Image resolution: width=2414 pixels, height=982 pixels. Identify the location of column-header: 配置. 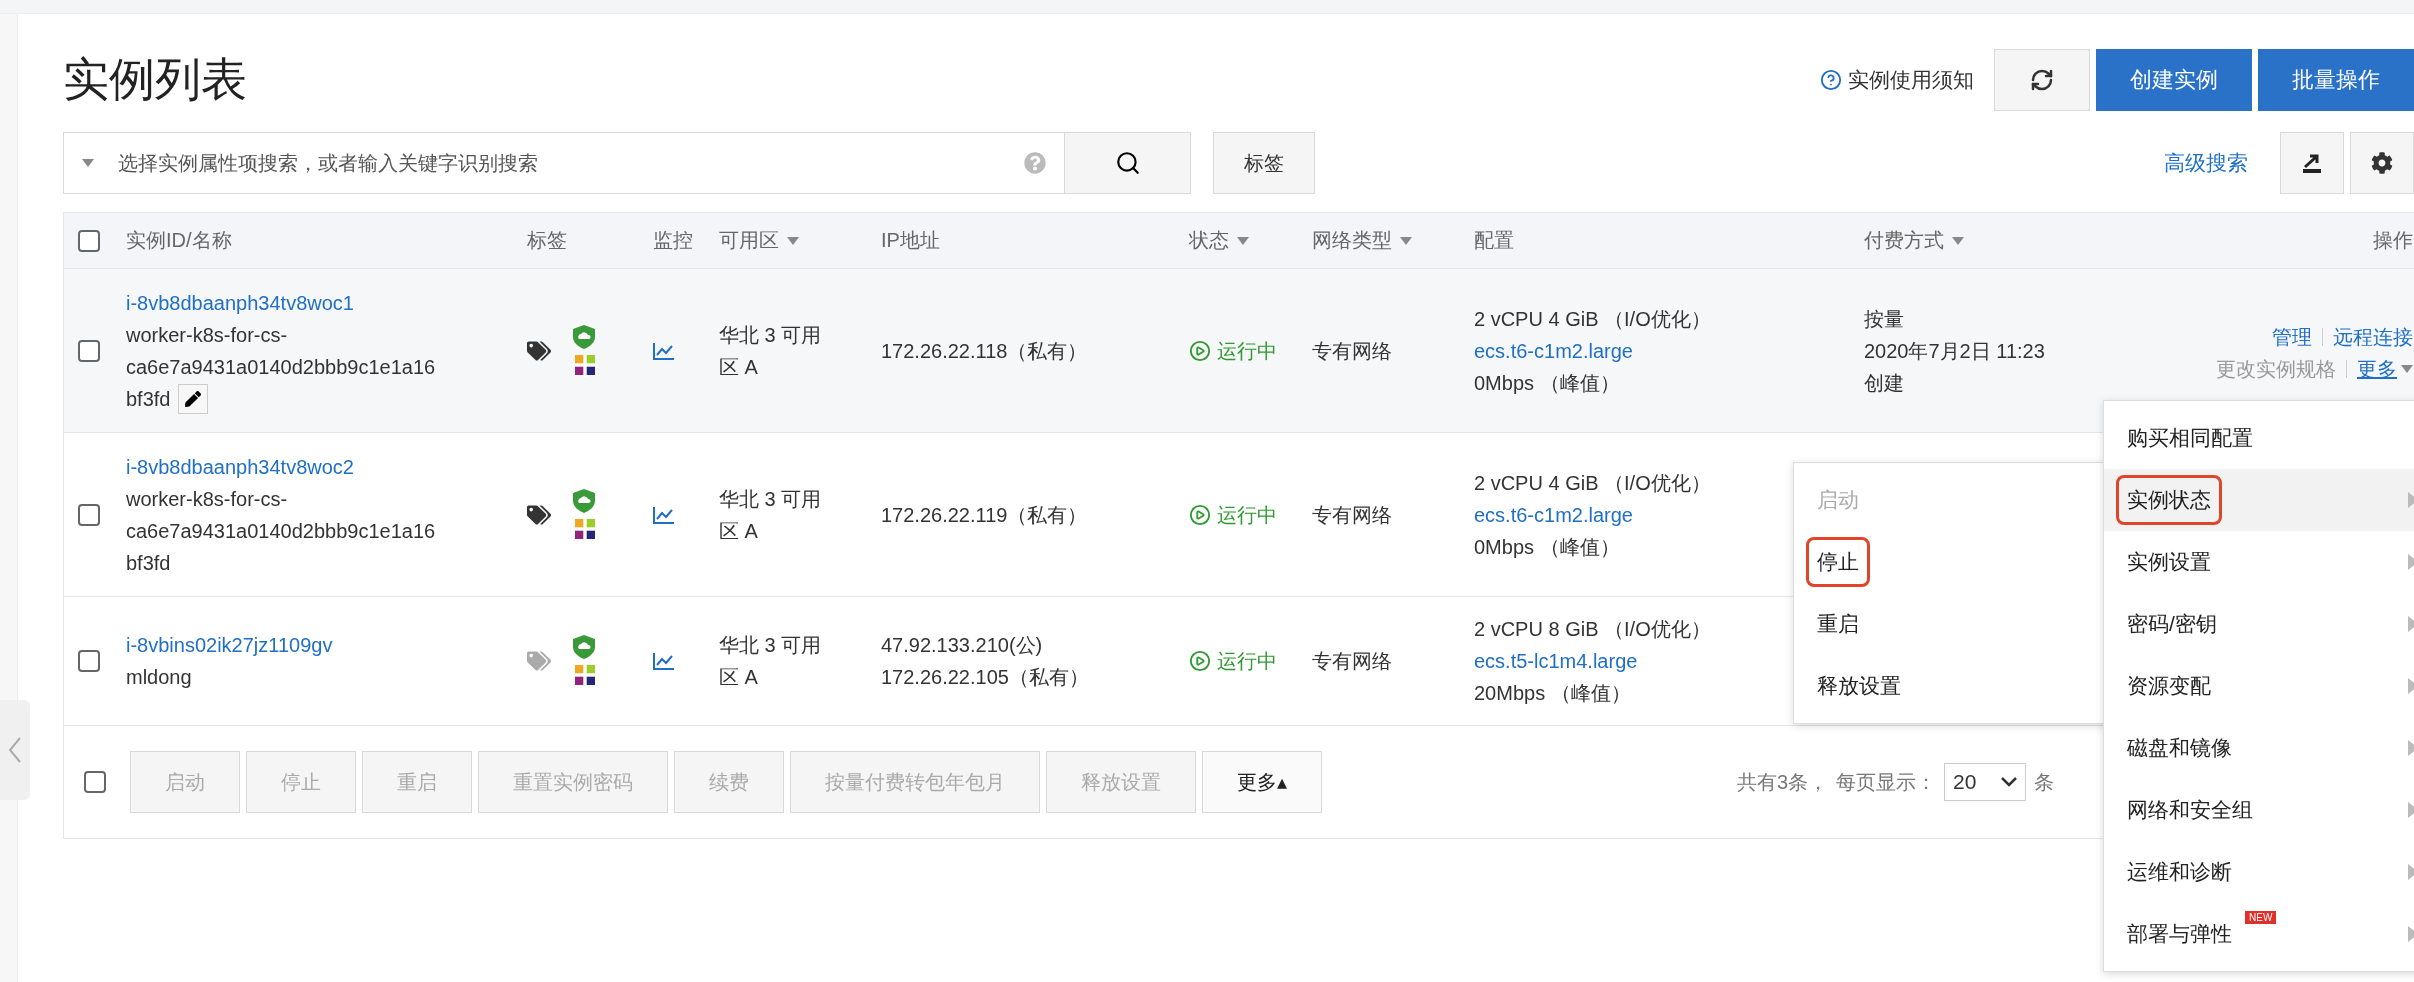
(1494, 240).